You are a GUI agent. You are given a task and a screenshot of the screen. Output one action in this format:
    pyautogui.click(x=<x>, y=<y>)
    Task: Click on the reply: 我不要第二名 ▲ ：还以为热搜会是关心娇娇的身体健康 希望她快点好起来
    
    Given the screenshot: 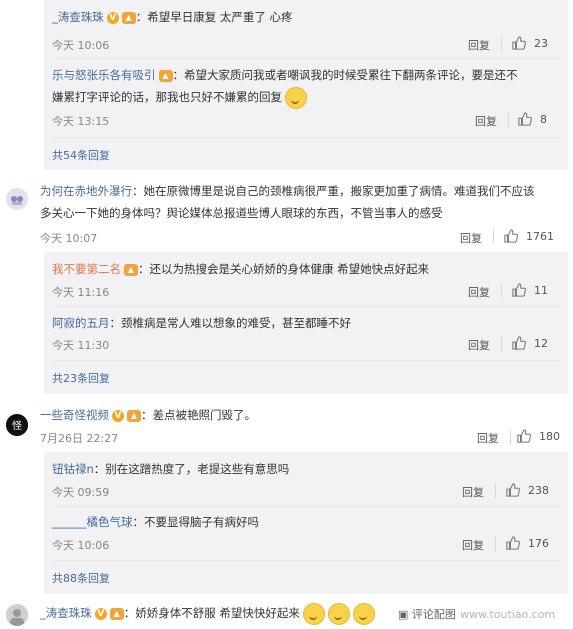 What is the action you would take?
    pyautogui.click(x=240, y=269)
    